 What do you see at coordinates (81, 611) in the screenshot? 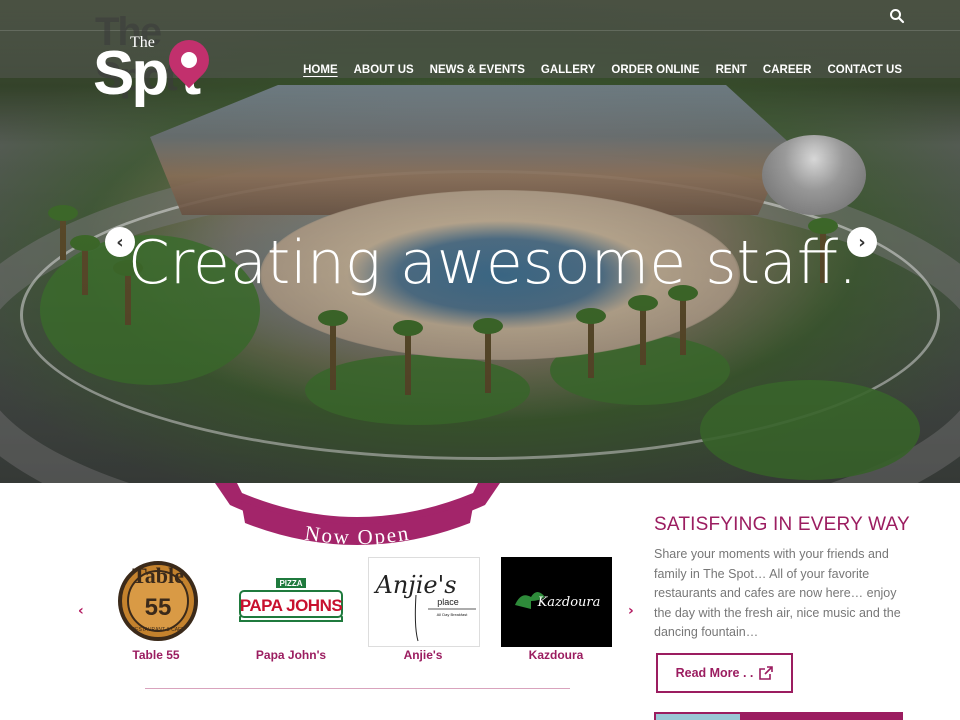
I see `carousel-prev-button: ‹` at bounding box center [81, 611].